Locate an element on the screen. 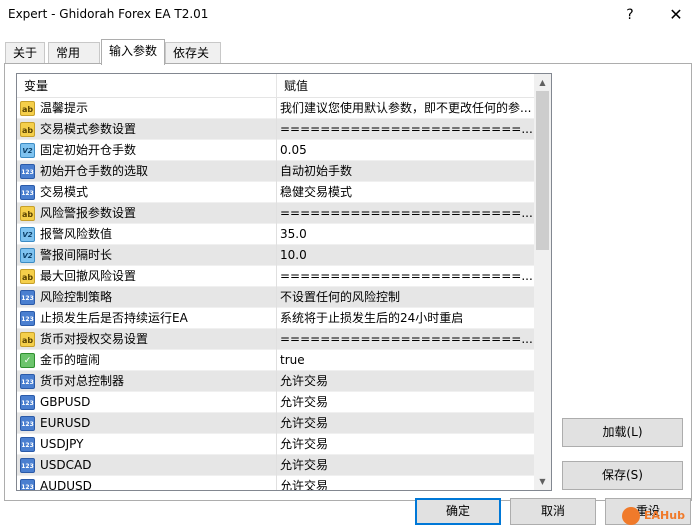  table-row: V2 固定初始开仓手数 0.05 is located at coordinates (275, 150).